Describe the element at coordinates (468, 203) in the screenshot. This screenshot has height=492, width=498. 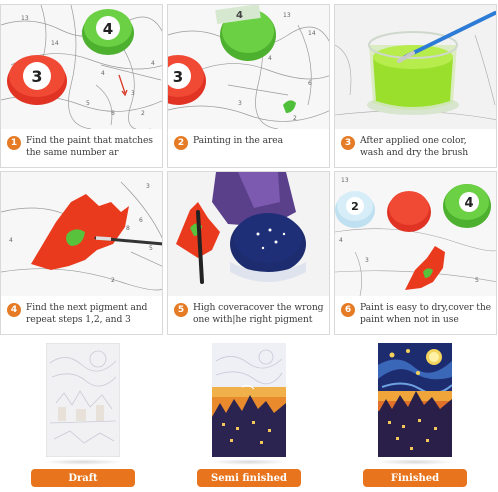
I see `pot-label-green-6: 4` at that location.